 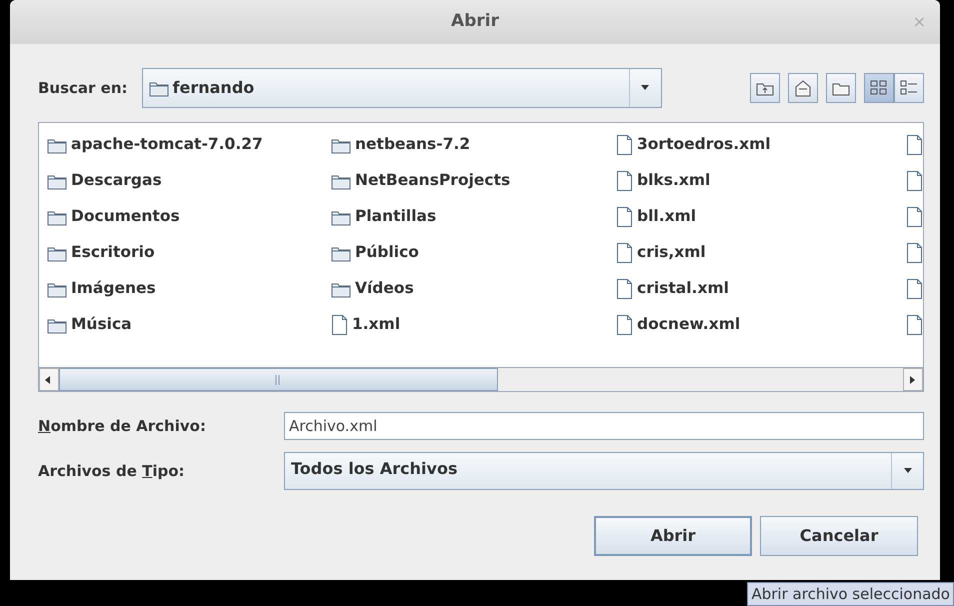 I want to click on details-view-button, so click(x=909, y=88).